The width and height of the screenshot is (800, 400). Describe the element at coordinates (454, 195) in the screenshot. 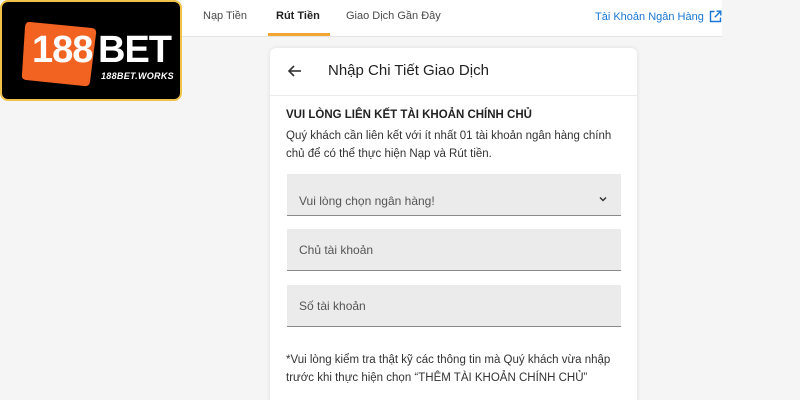

I see `bank-select: Vui lòng chọn ngân hàng!` at that location.